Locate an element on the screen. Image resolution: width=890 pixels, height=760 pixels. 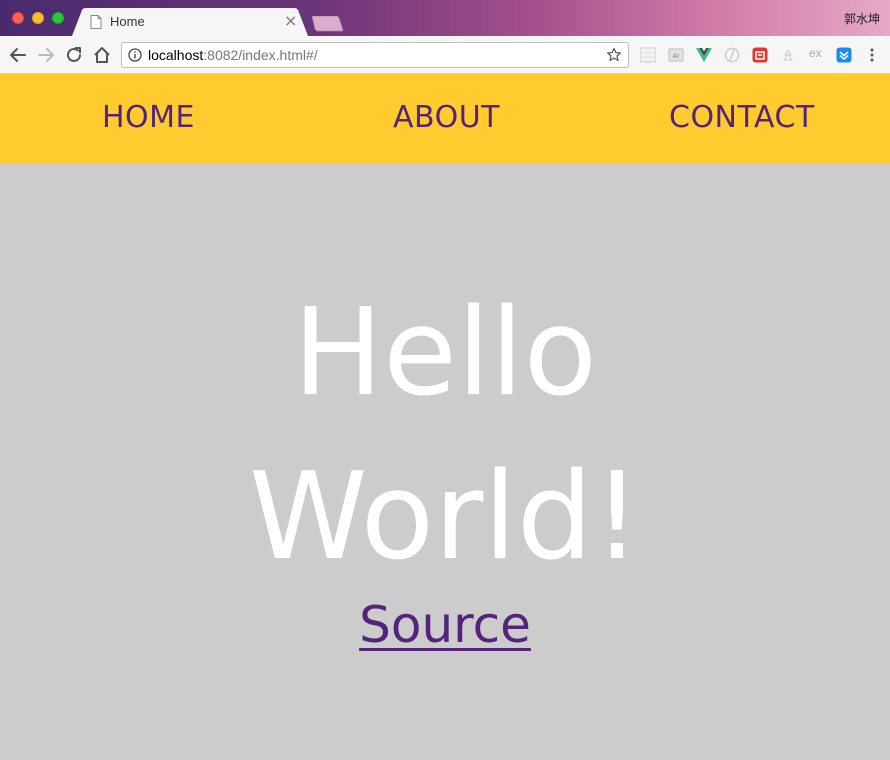
browser-toolbar: localhost:8082/index.html#/ Ar ex is located at coordinates (445, 55).